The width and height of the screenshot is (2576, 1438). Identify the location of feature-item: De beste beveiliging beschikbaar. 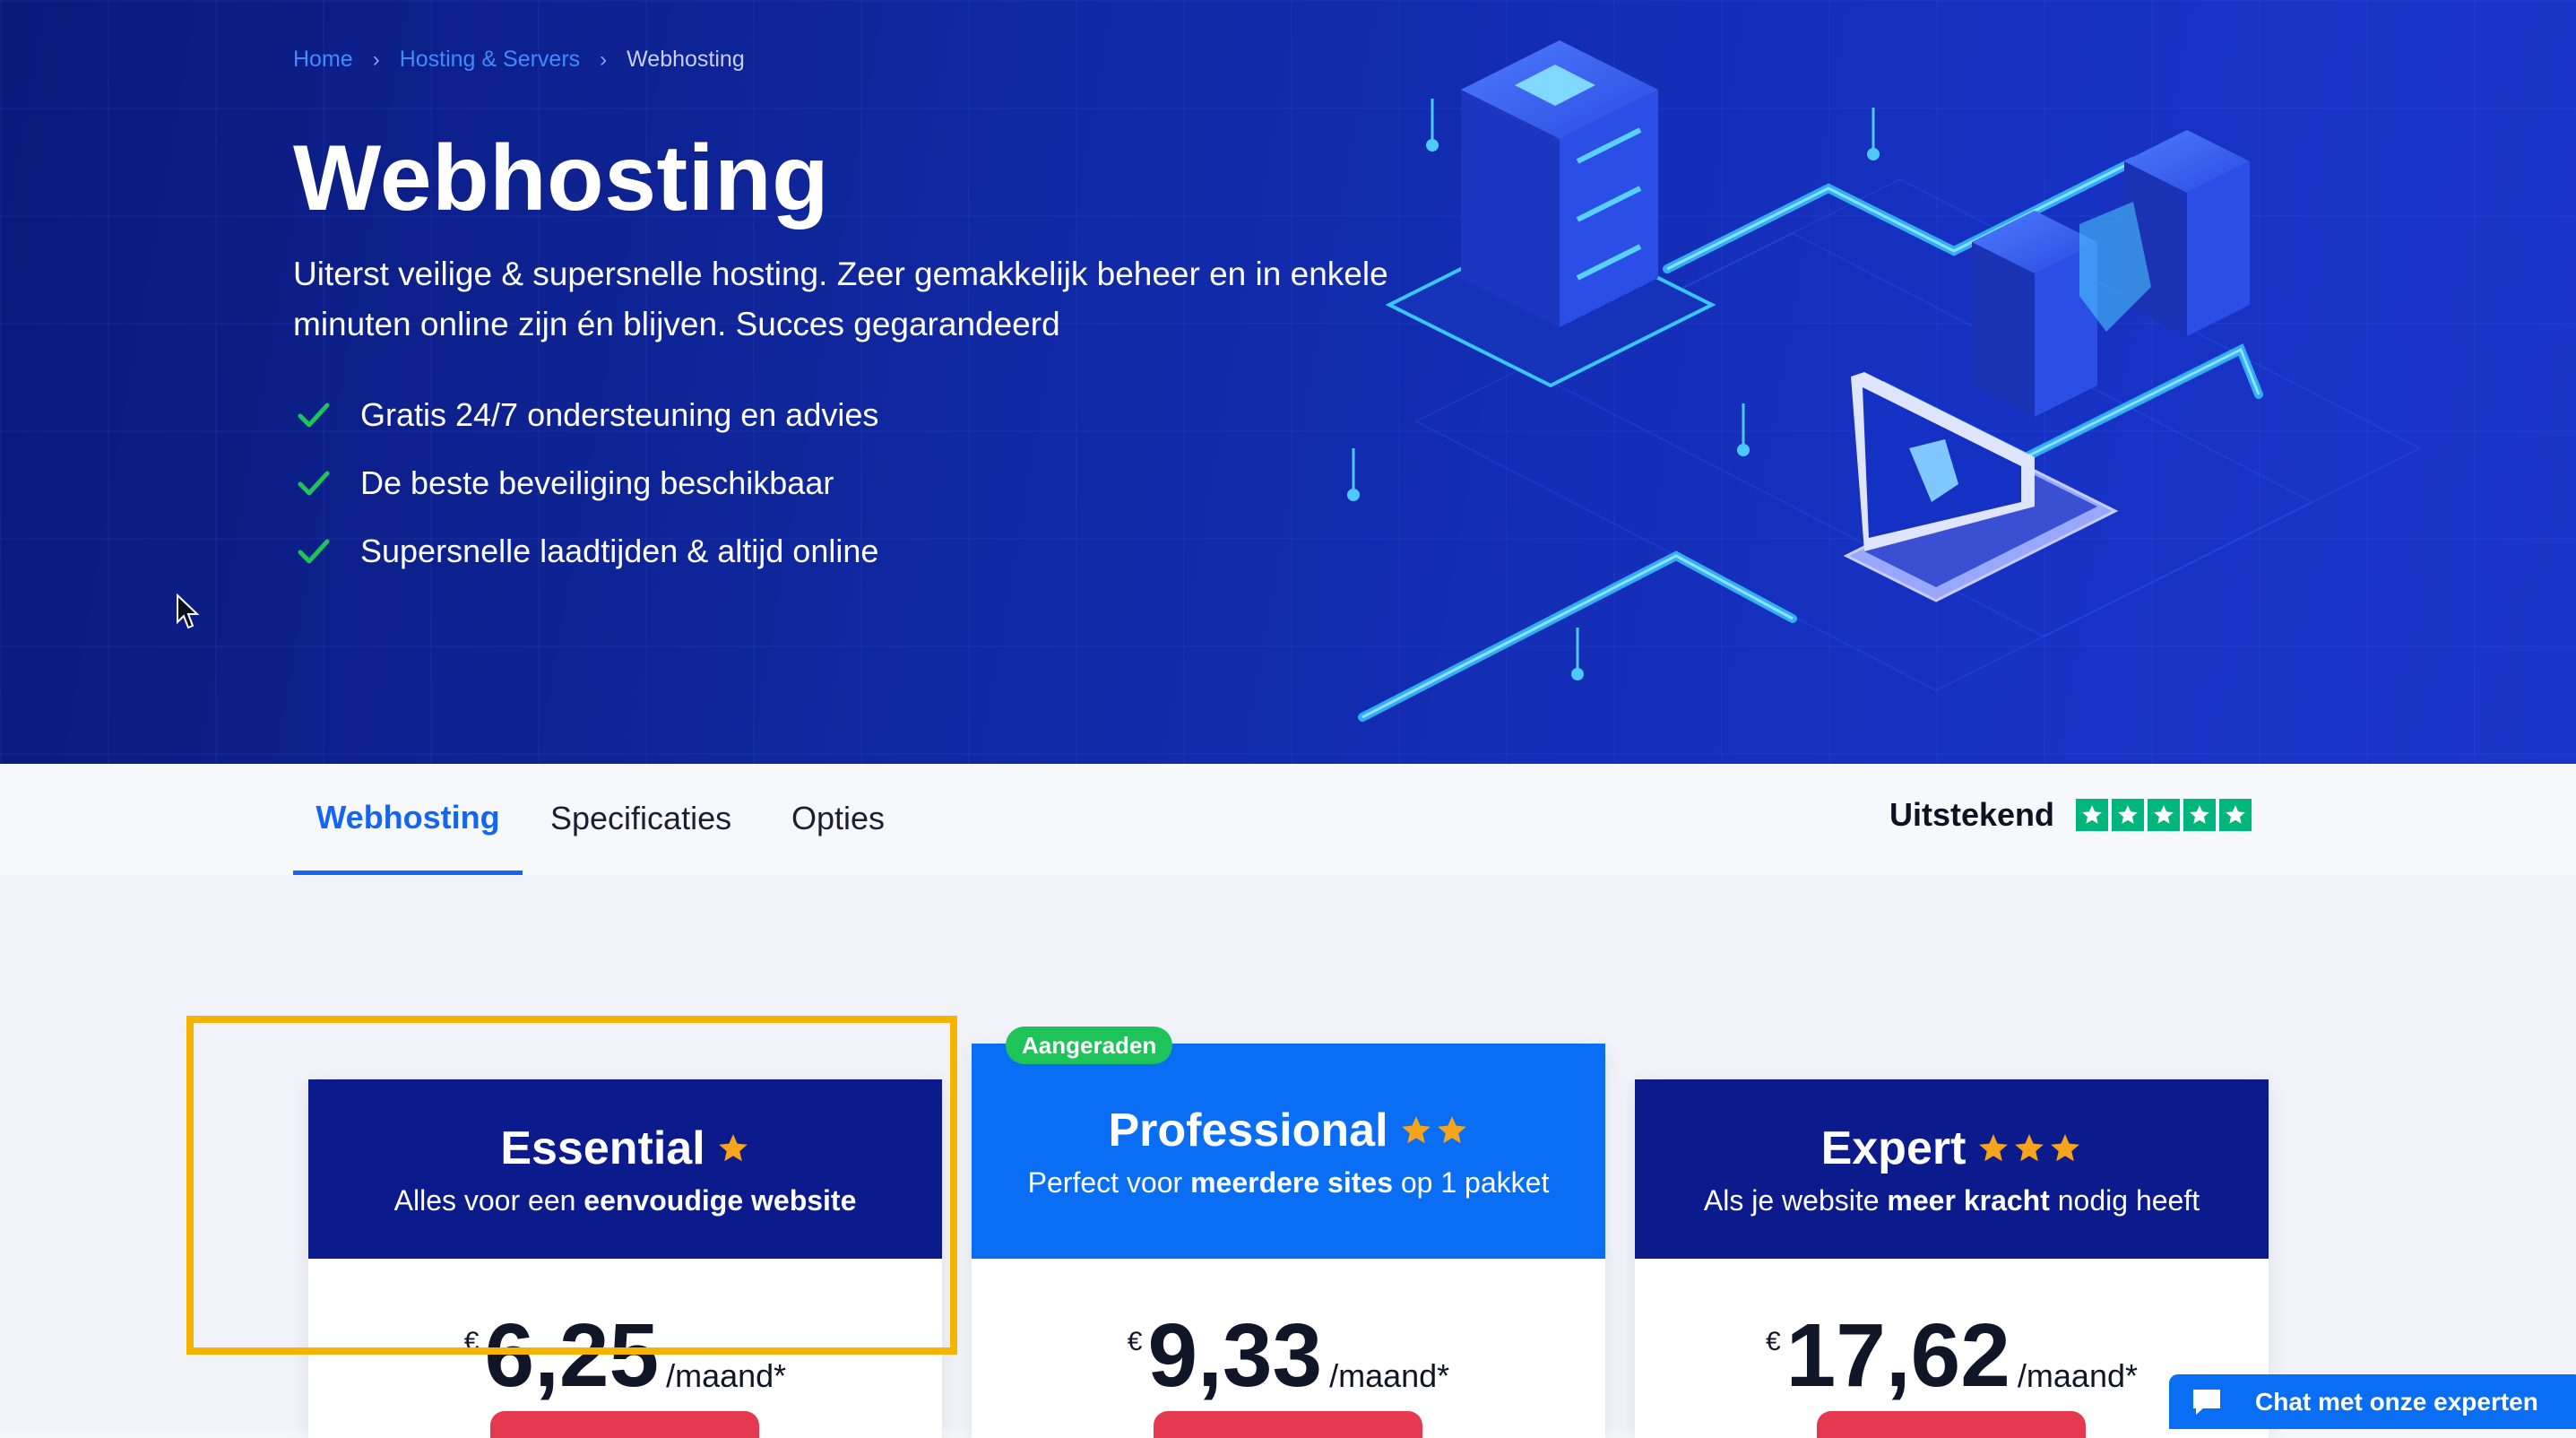
(588, 483).